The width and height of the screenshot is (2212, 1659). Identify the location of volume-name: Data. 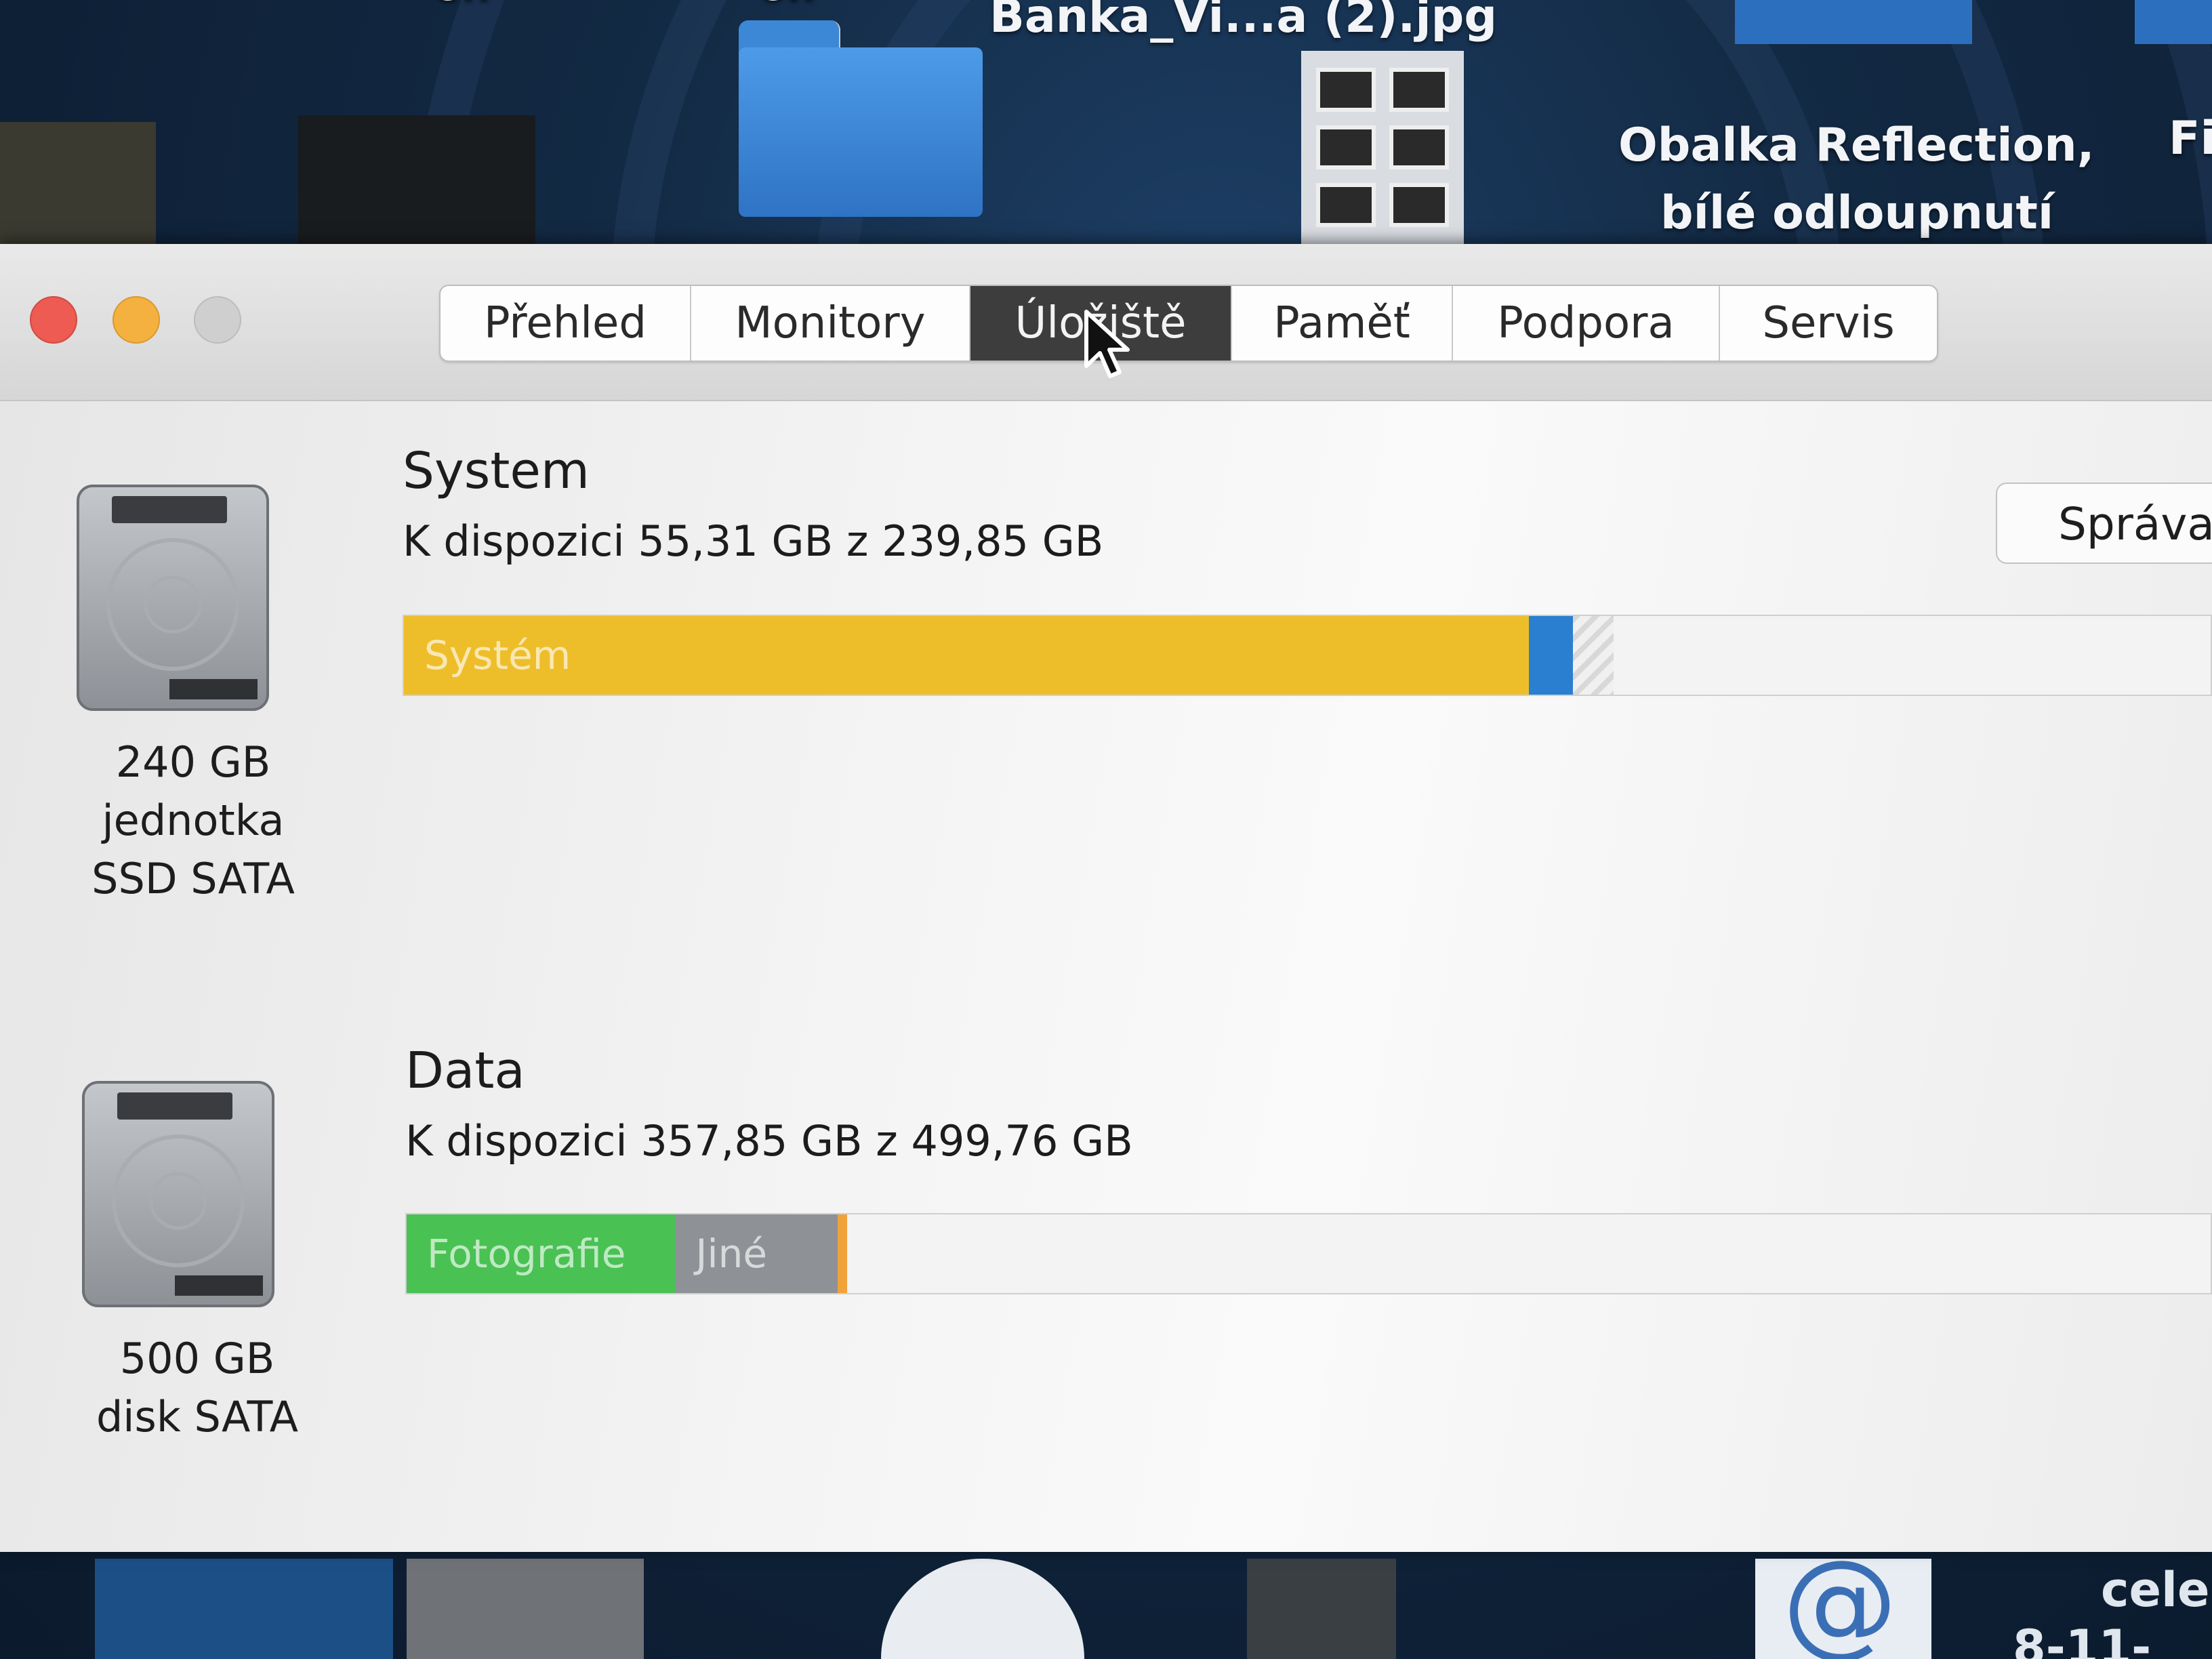
(465, 1071).